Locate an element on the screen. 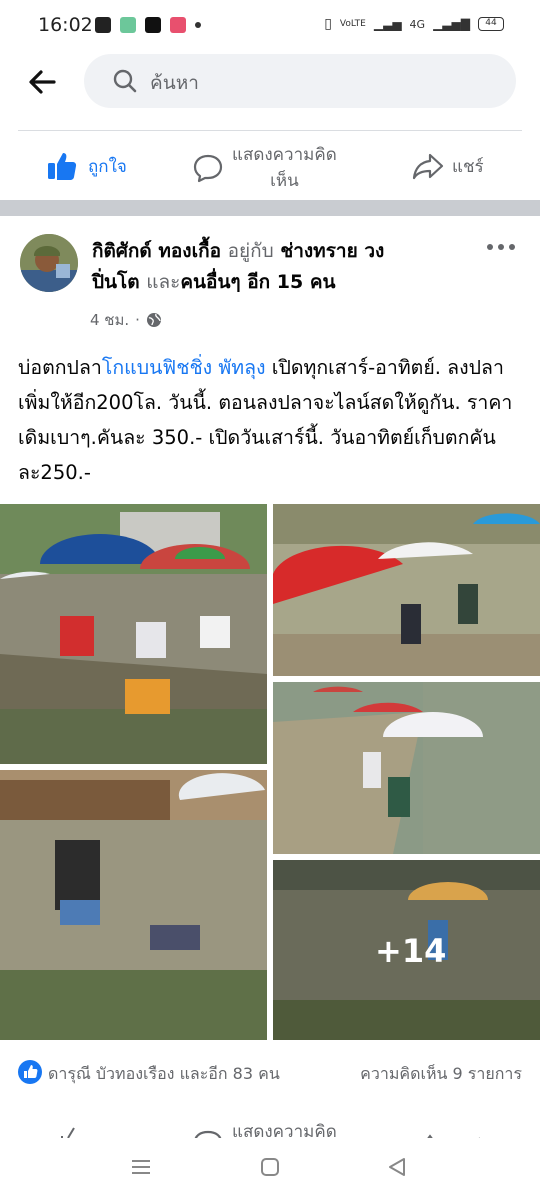 This screenshot has width=540, height=1200. post-more-button is located at coordinates (501, 247).